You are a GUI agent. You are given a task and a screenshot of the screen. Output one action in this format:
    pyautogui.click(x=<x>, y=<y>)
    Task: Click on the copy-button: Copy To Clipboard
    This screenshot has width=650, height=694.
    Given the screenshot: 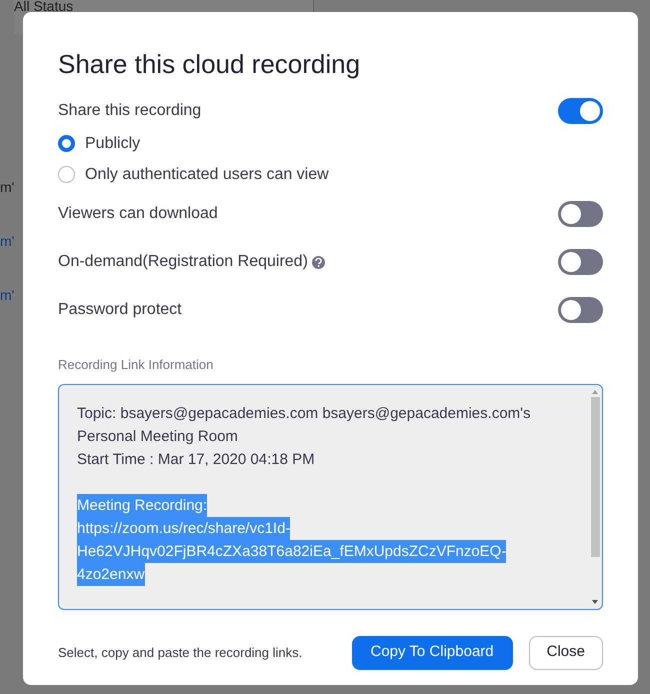 What is the action you would take?
    pyautogui.click(x=432, y=653)
    